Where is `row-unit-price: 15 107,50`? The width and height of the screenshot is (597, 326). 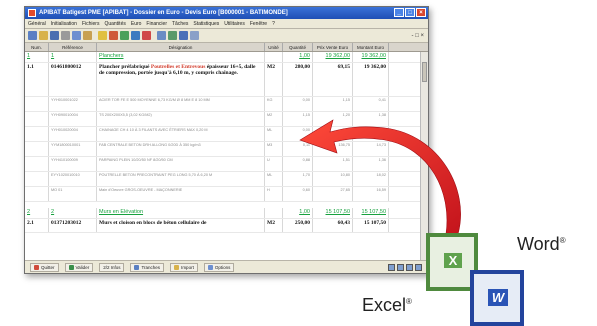 row-unit-price: 15 107,50 is located at coordinates (333, 213).